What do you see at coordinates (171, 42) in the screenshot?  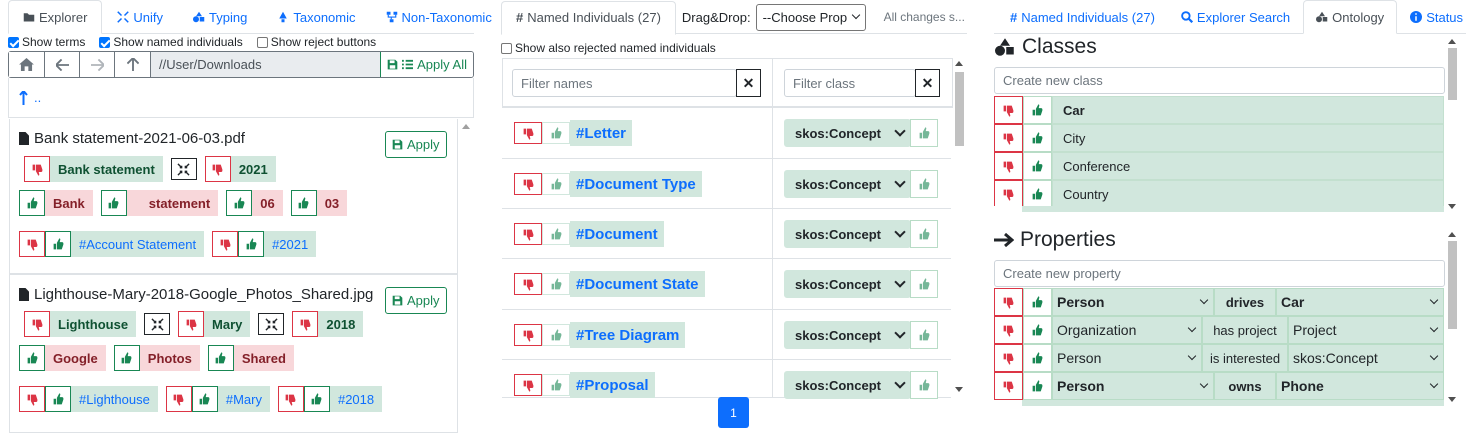 I see `show-named-checkbox: Show named individuals` at bounding box center [171, 42].